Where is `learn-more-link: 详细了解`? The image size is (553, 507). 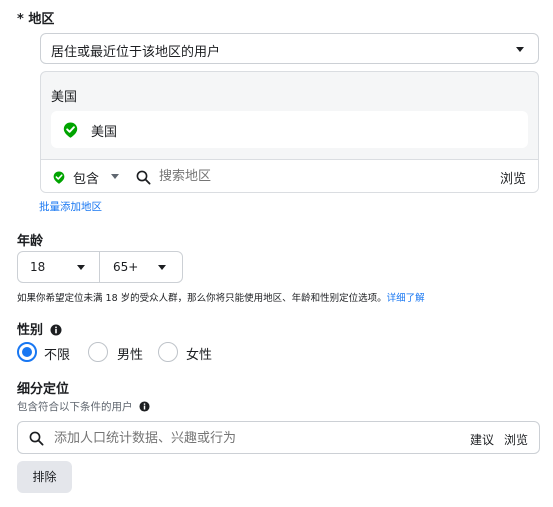 learn-more-link: 详细了解 is located at coordinates (406, 298).